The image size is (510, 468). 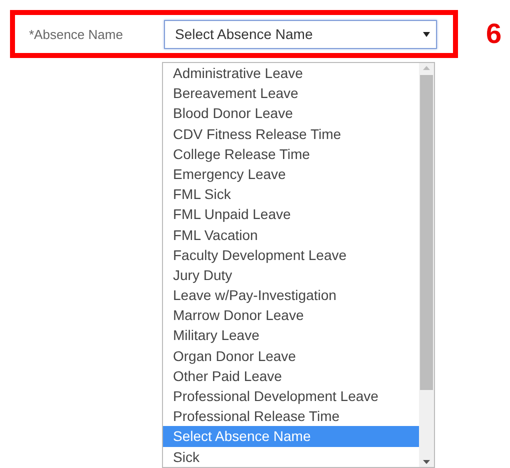 I want to click on dropdown-option: CDV Fitness Release Time, so click(x=291, y=134).